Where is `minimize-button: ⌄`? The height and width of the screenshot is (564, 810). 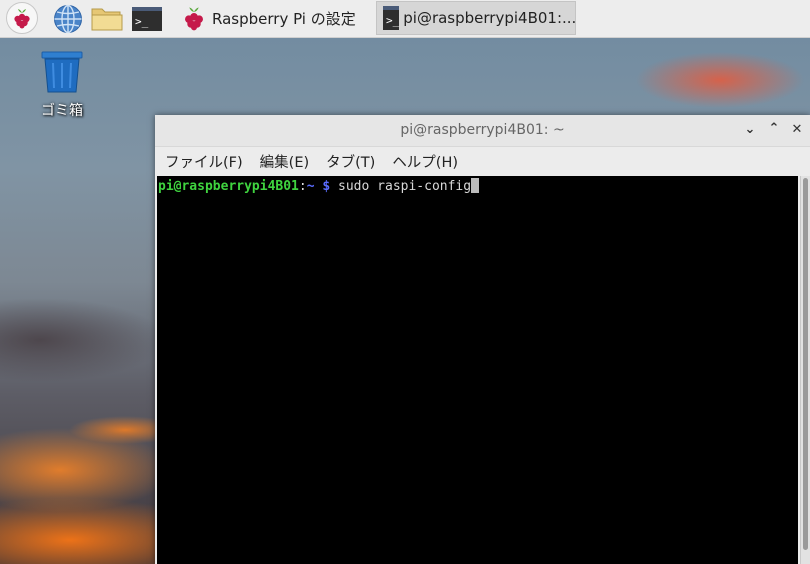
minimize-button: ⌄ is located at coordinates (750, 130).